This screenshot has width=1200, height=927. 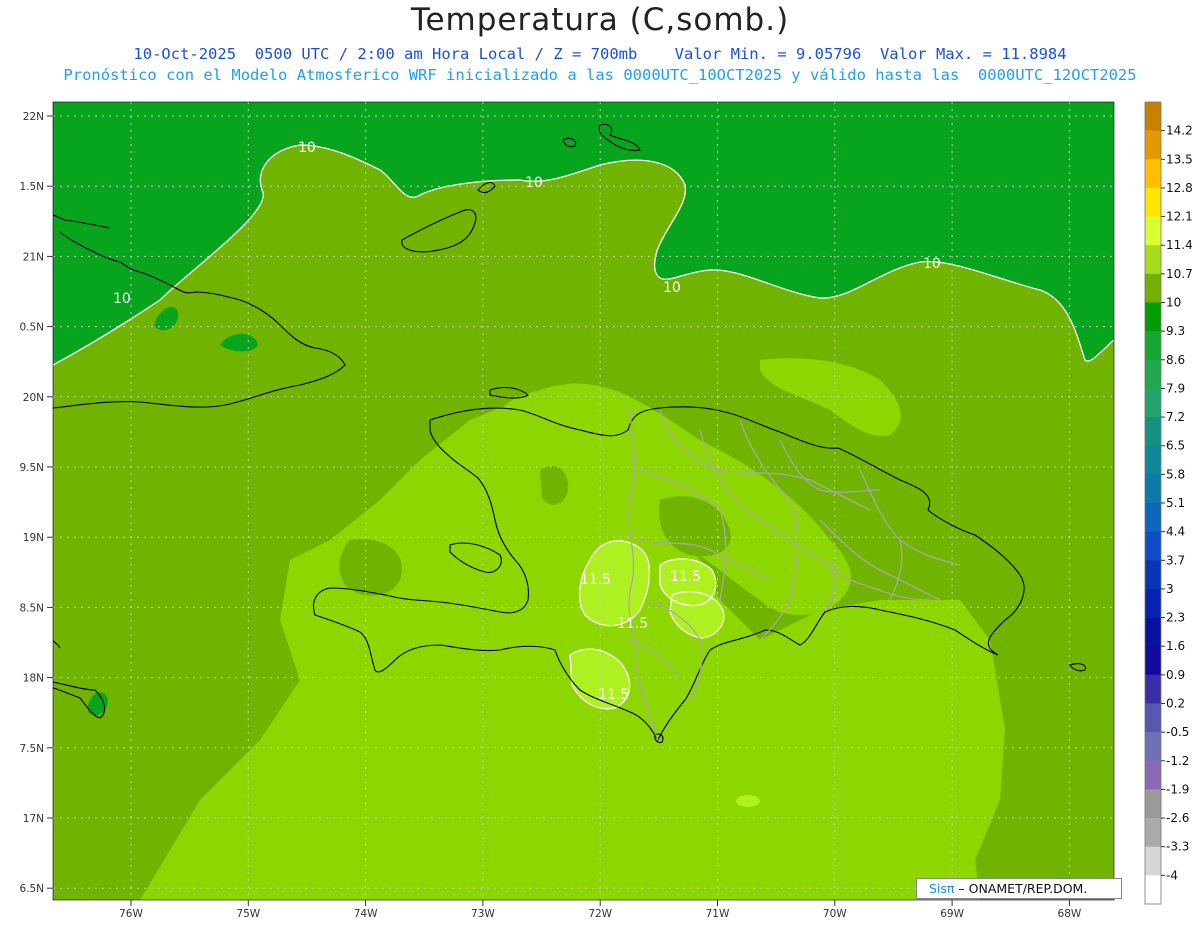 What do you see at coordinates (1175, 503) in the screenshot?
I see `color-scale-label: 5.1` at bounding box center [1175, 503].